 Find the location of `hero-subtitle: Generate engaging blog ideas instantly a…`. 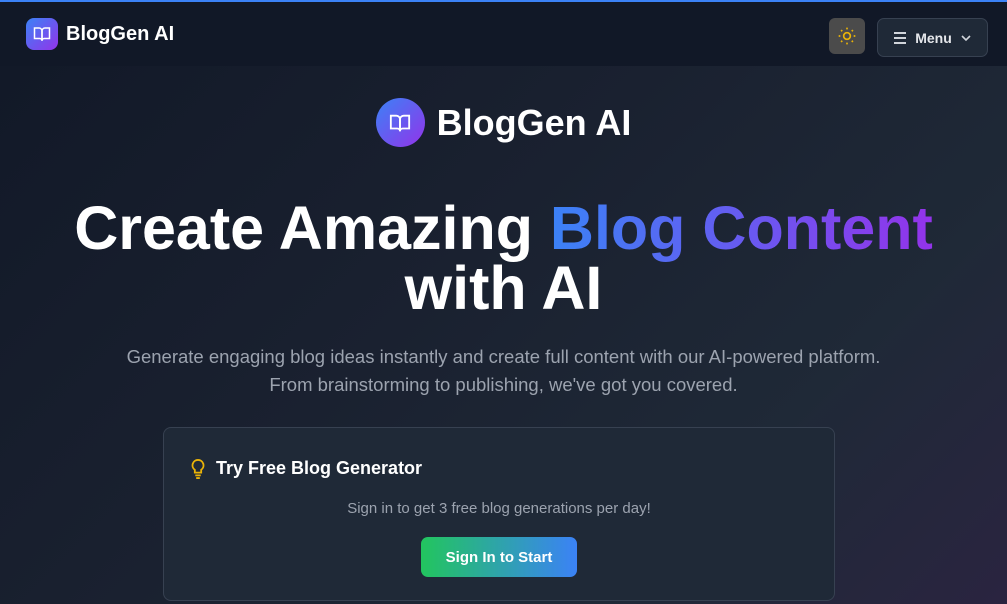

hero-subtitle: Generate engaging blog ideas instantly a… is located at coordinates (503, 370).